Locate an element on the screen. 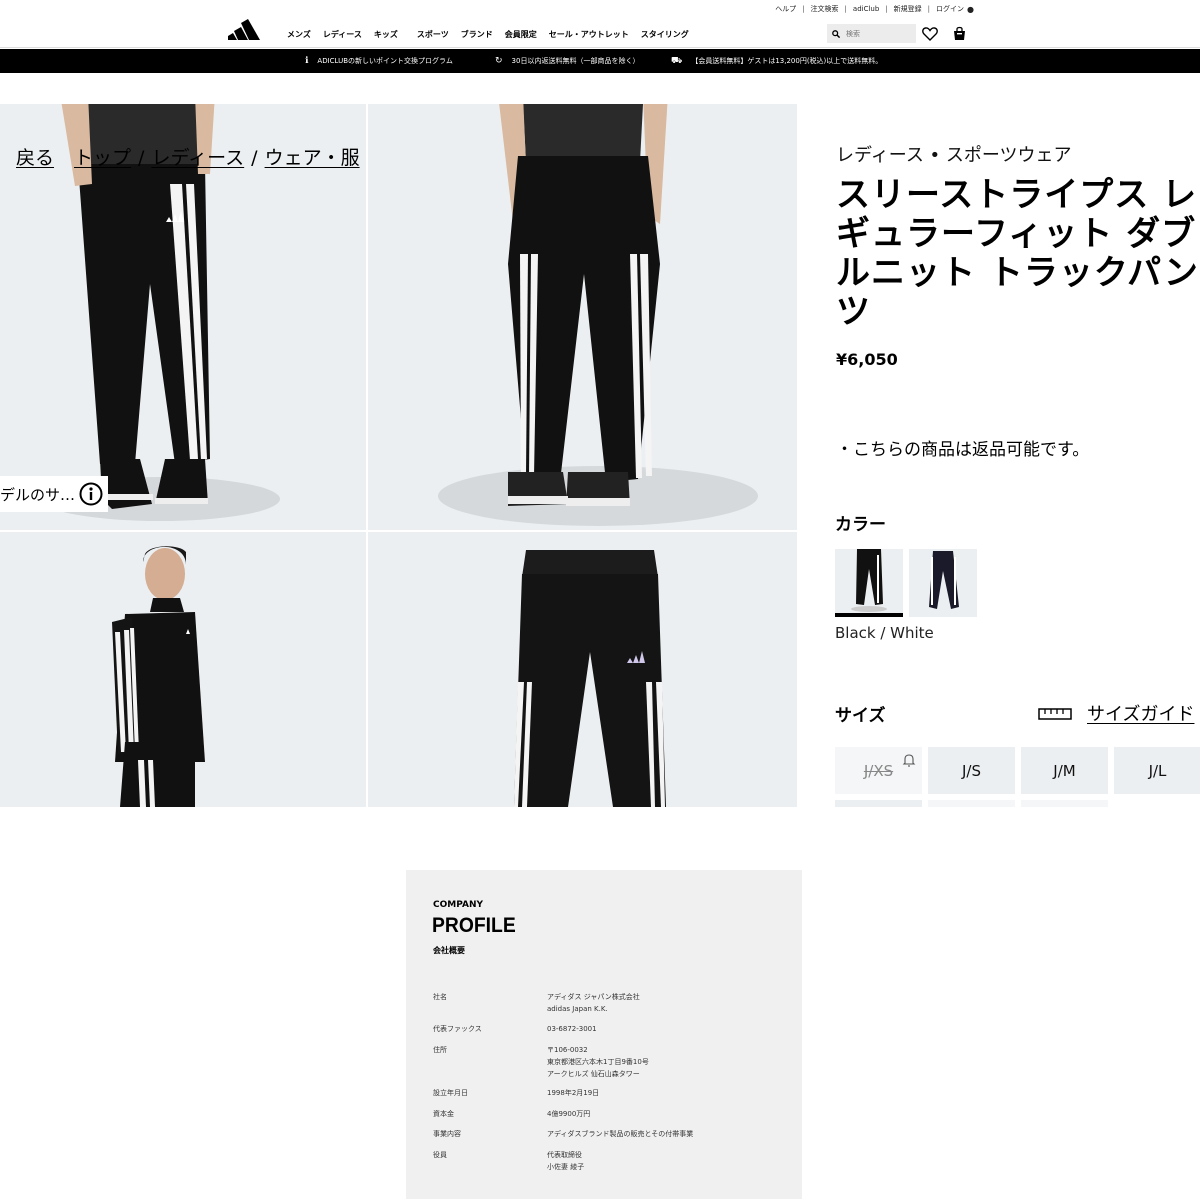 The image size is (1200, 1200). color-swatch-black-white is located at coordinates (869, 583).